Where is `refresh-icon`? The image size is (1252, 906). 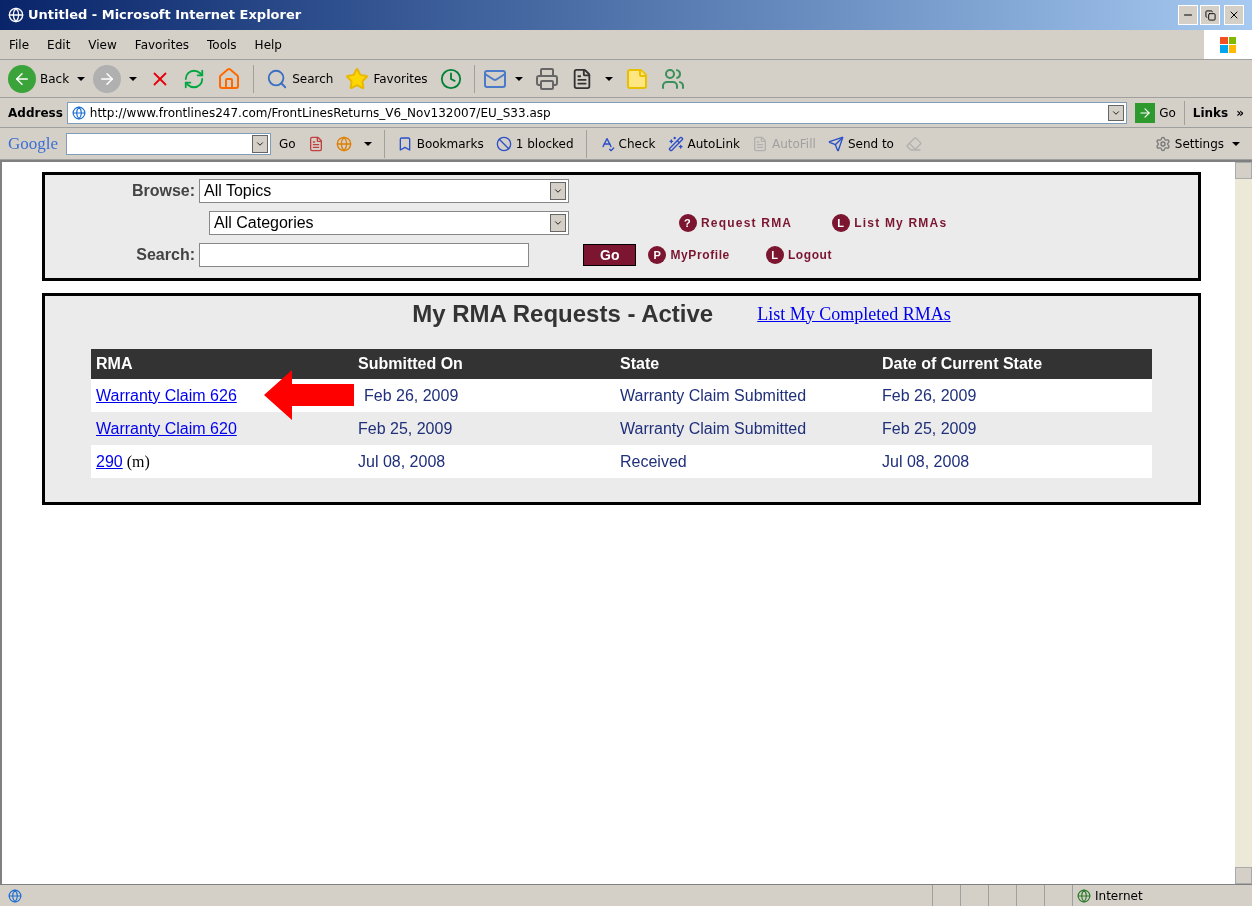 refresh-icon is located at coordinates (194, 78).